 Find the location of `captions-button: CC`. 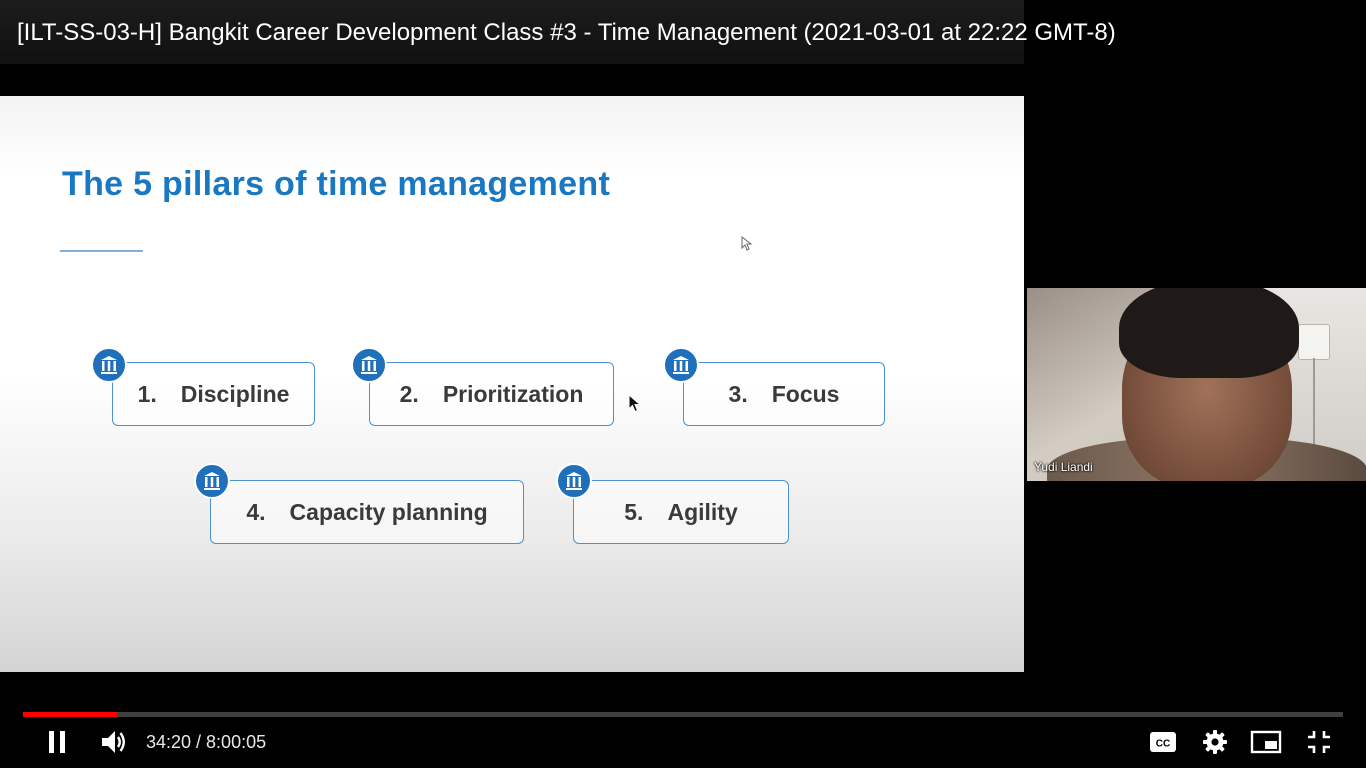

captions-button: CC is located at coordinates (1163, 742).